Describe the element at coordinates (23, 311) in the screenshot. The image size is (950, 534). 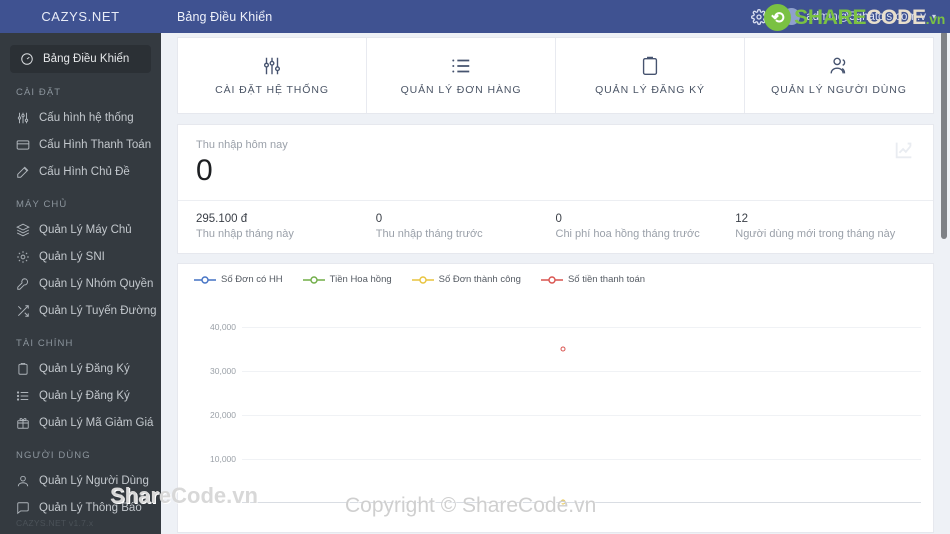
I see `shuffle-icon` at that location.